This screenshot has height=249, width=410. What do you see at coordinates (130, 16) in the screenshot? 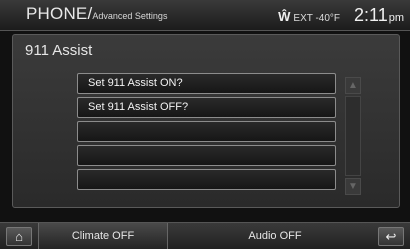
I see `page-subtitle: Advanced Settings` at bounding box center [130, 16].